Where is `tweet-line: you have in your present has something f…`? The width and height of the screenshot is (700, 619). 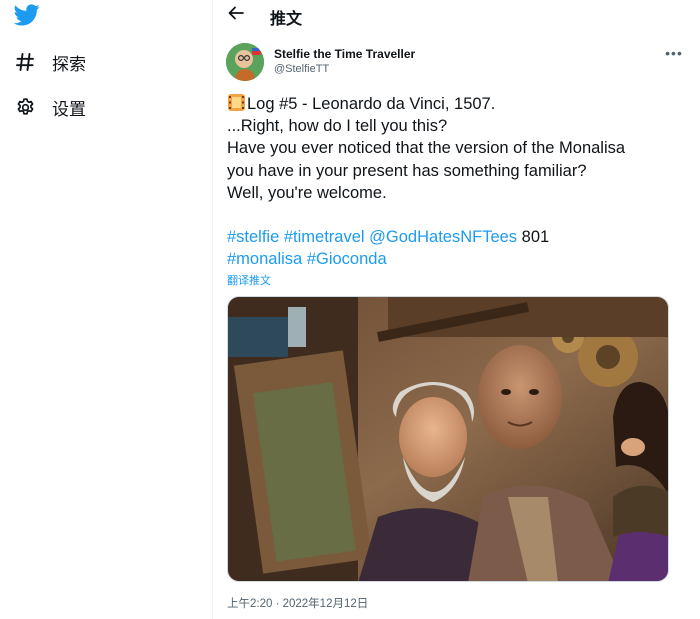 tweet-line: you have in your present has something f… is located at coordinates (407, 170).